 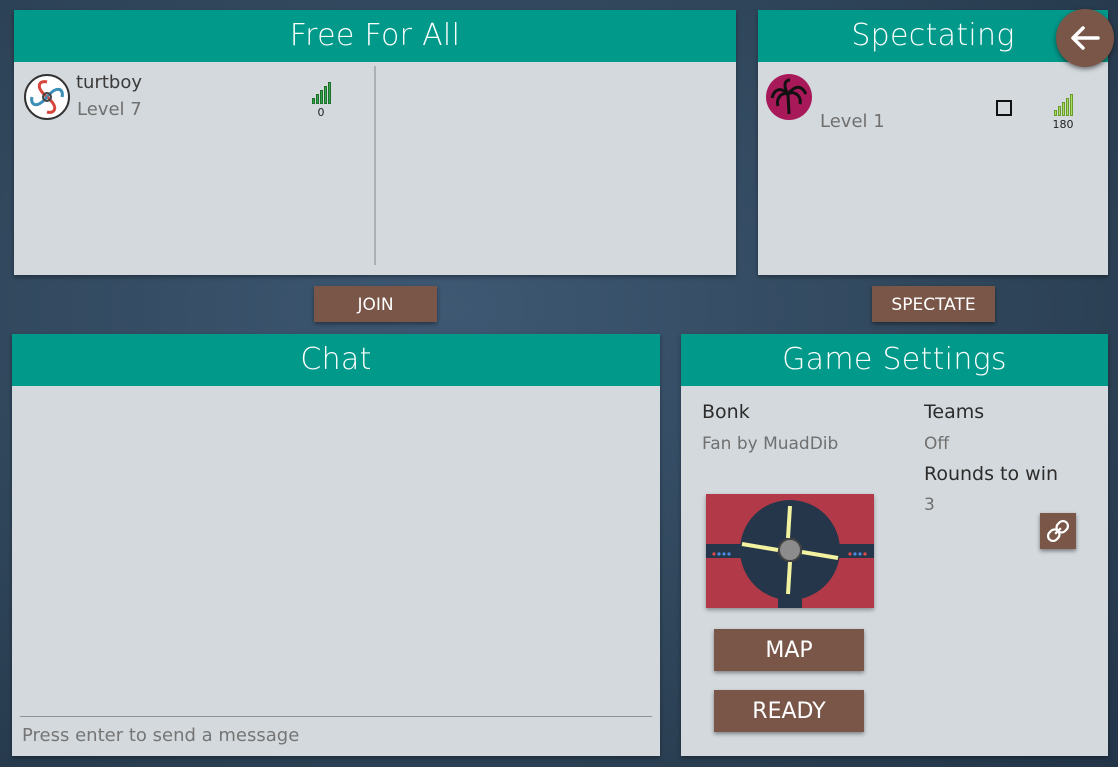 I want to click on ping-value: 0, so click(x=321, y=112).